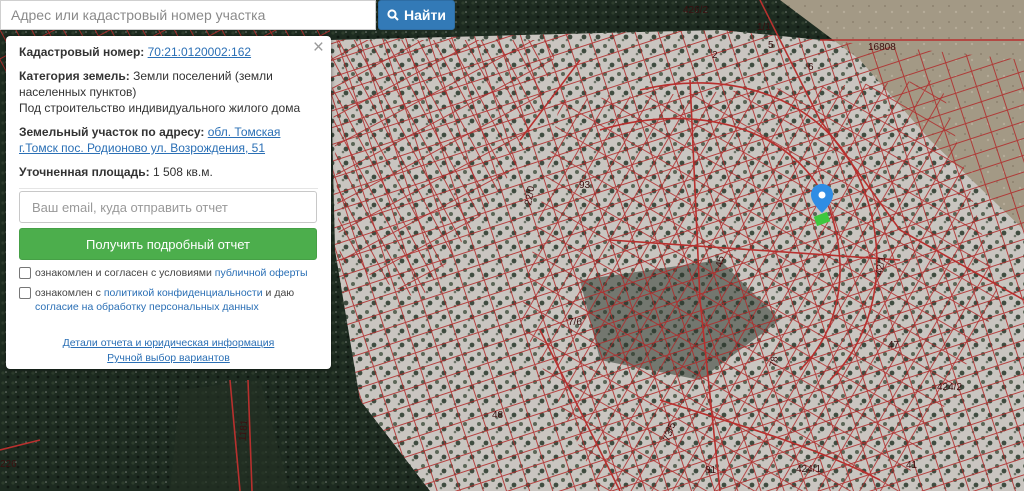 The height and width of the screenshot is (491, 1024). I want to click on svg-text: 7/6, so click(575, 322).